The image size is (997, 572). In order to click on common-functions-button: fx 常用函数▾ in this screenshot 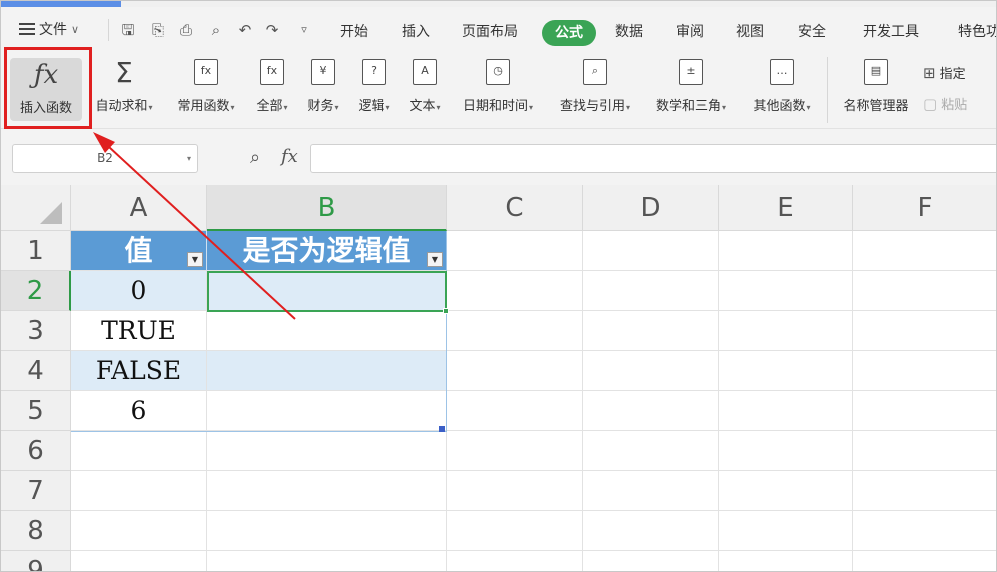, I will do `click(206, 86)`.